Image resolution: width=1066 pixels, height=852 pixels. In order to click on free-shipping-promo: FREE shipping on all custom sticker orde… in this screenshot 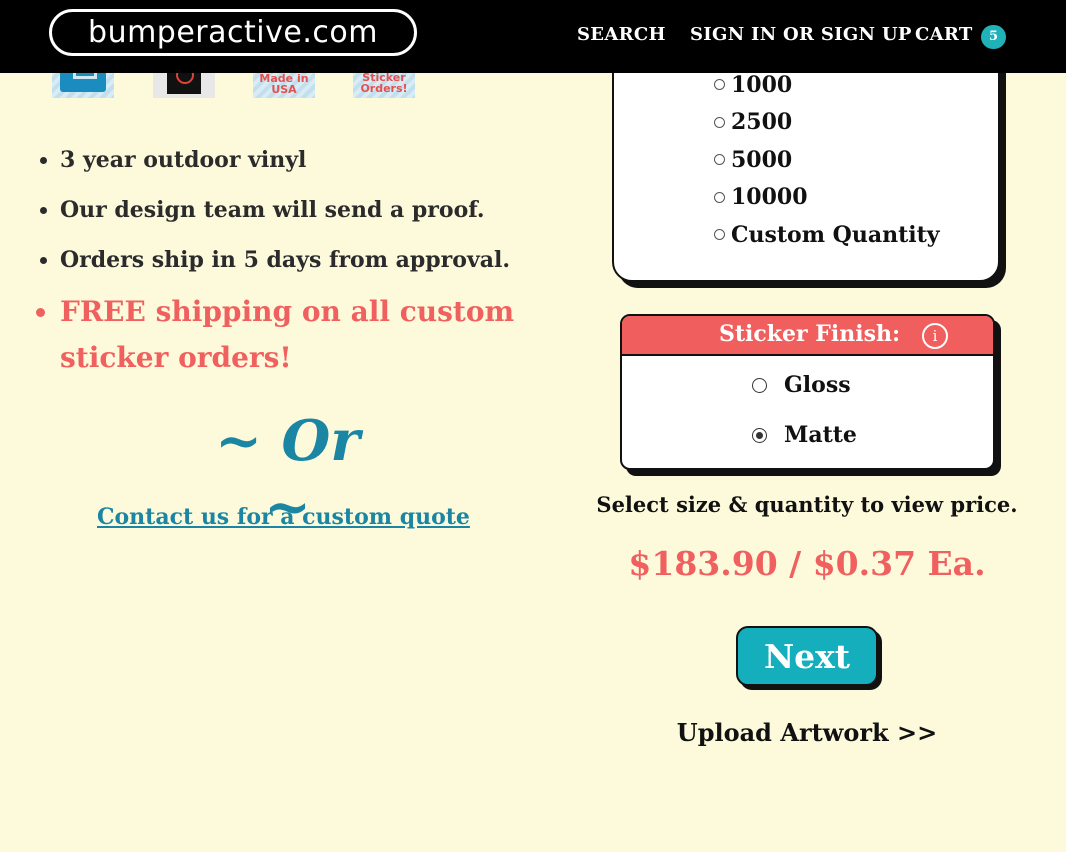, I will do `click(310, 335)`.